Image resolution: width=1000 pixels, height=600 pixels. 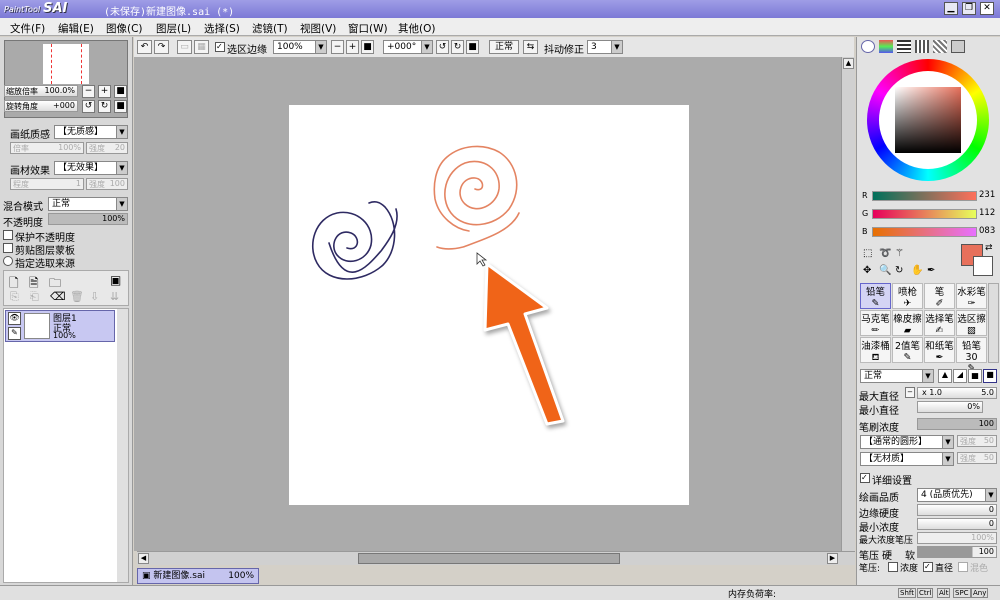 What do you see at coordinates (352, 47) in the screenshot?
I see `zoom-in-button: +` at bounding box center [352, 47].